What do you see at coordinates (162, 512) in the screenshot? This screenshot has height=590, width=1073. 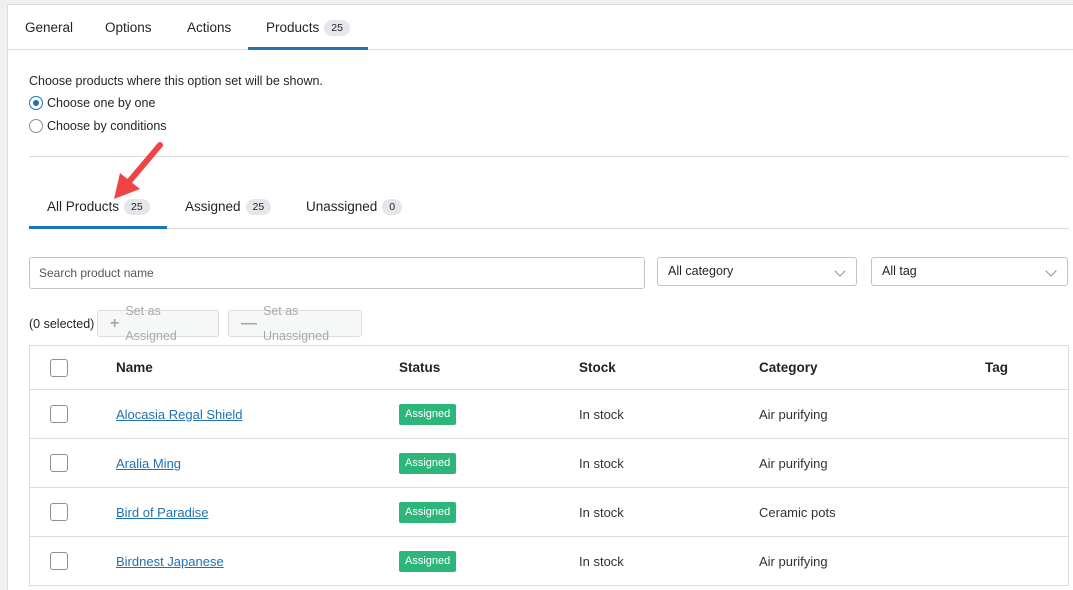 I see `product-name-link: Bird of Paradise` at bounding box center [162, 512].